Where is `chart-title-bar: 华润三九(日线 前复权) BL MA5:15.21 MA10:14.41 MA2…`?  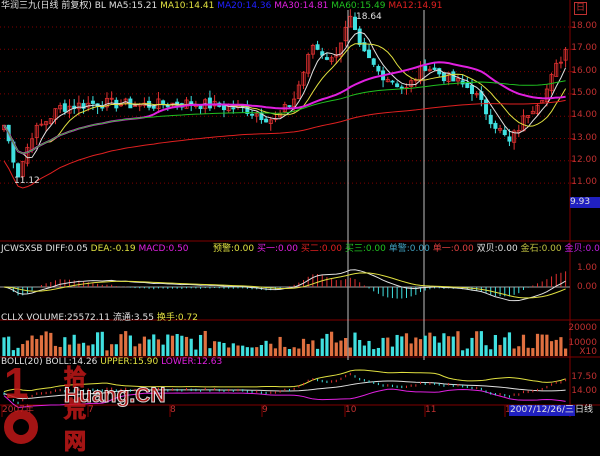 chart-title-bar: 华润三九(日线 前复权) BL MA5:15.21 MA10:14.41 MA2… is located at coordinates (222, 6).